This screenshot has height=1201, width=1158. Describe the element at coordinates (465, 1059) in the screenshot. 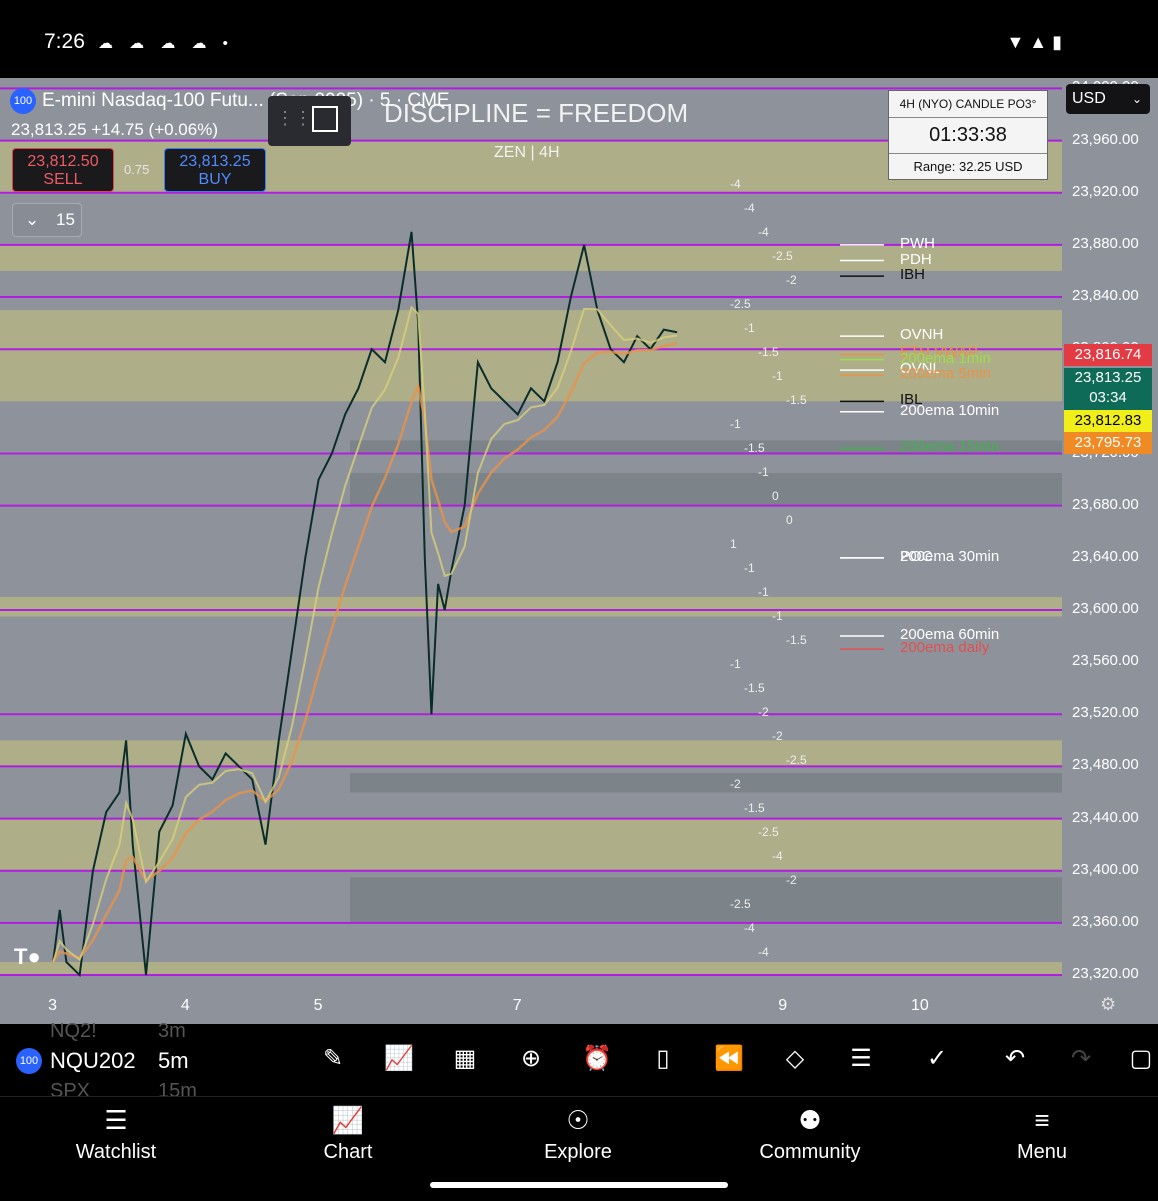

I see `layout-grid-icon: ▦` at that location.